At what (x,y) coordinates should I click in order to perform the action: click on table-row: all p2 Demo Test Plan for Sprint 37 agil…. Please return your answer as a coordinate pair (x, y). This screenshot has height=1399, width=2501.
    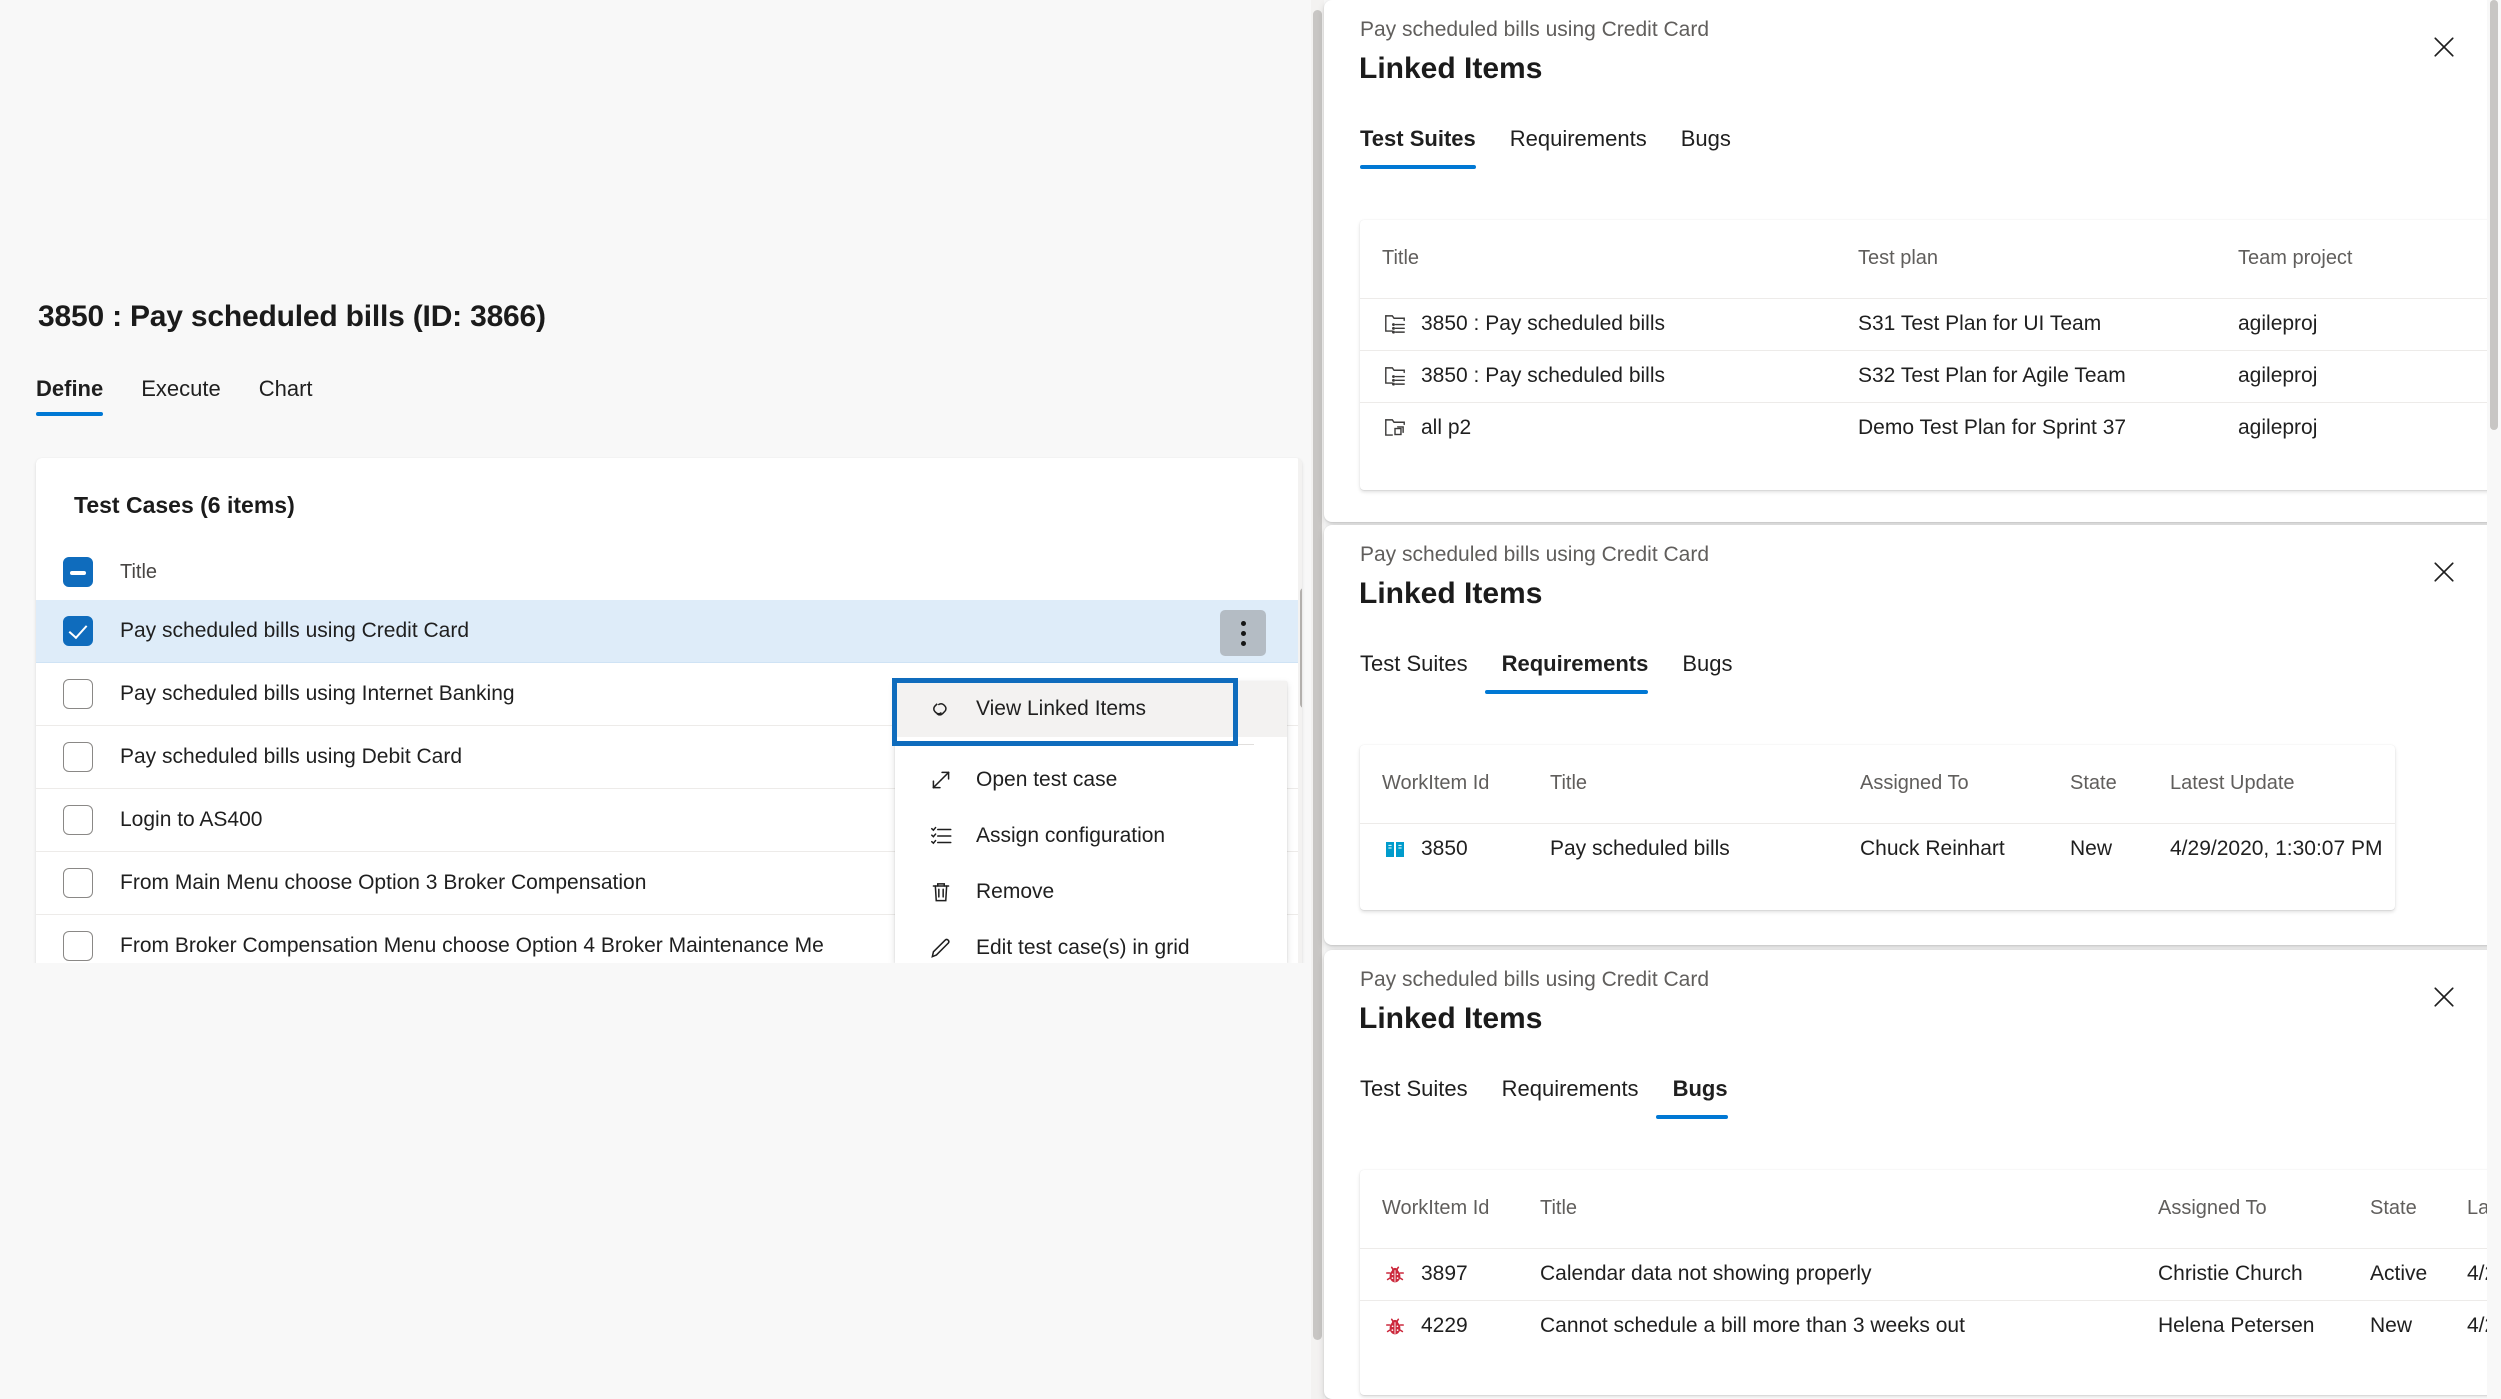
    Looking at the image, I should click on (1930, 428).